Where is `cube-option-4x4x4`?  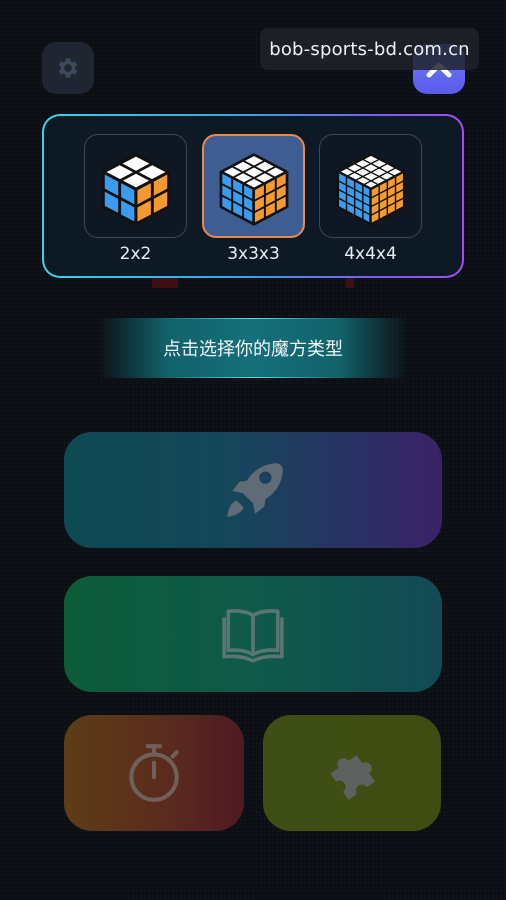 cube-option-4x4x4 is located at coordinates (370, 186).